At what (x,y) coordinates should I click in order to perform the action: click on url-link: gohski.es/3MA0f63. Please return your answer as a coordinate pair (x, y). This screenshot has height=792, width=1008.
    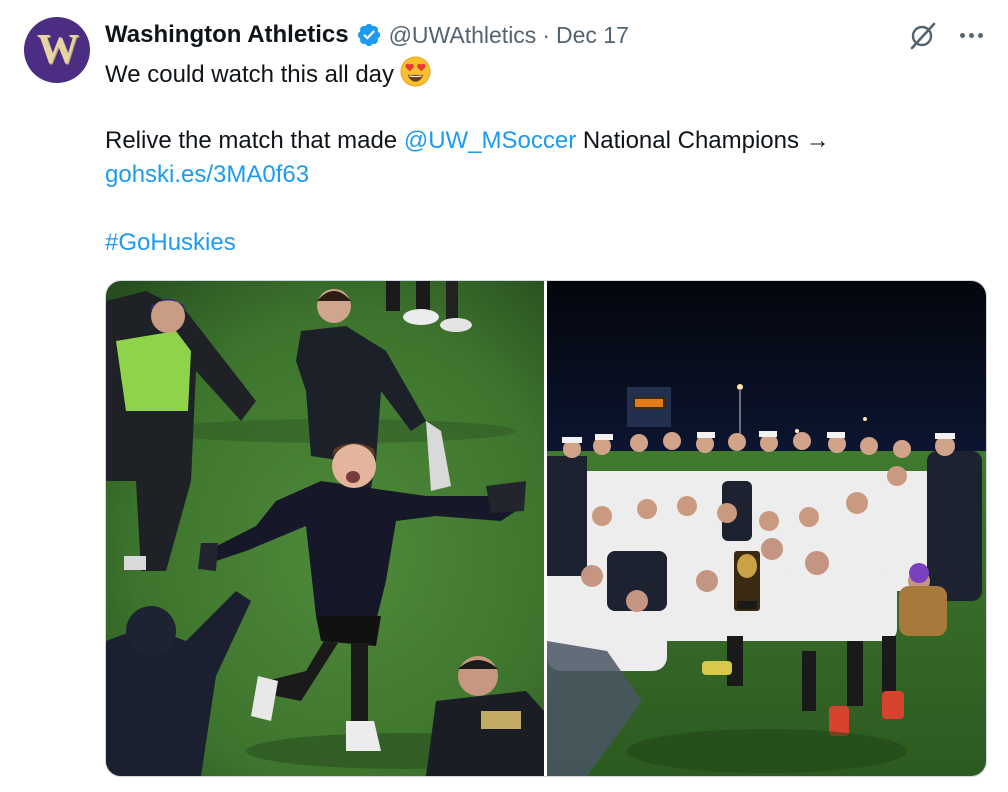
    Looking at the image, I should click on (207, 174).